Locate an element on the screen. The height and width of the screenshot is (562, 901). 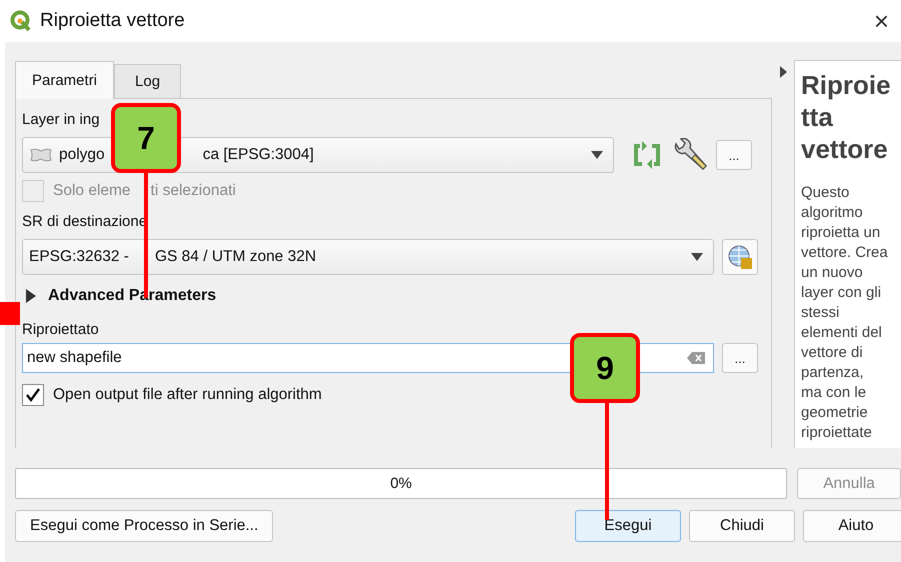
callout-number: 9 is located at coordinates (605, 368).